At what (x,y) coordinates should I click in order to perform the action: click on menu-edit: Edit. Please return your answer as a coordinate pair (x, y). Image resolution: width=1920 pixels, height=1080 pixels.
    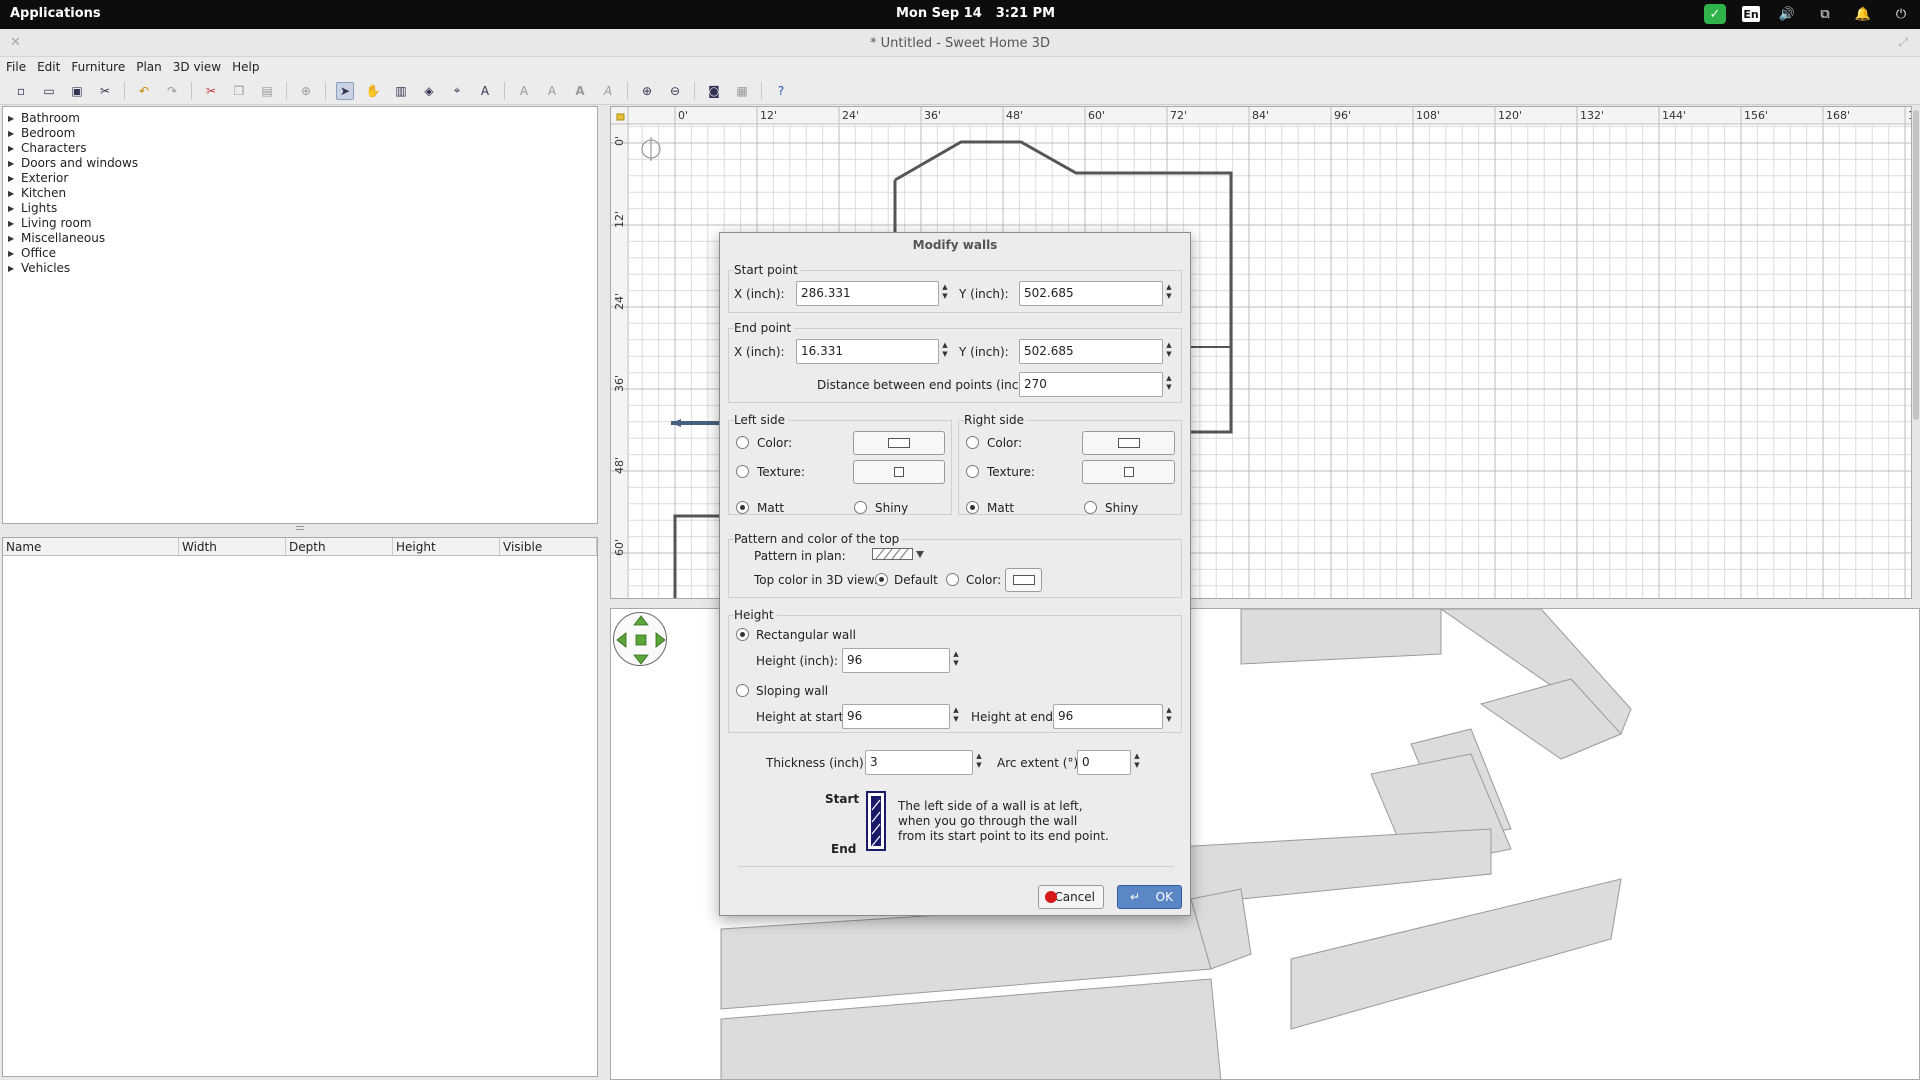
    Looking at the image, I should click on (48, 67).